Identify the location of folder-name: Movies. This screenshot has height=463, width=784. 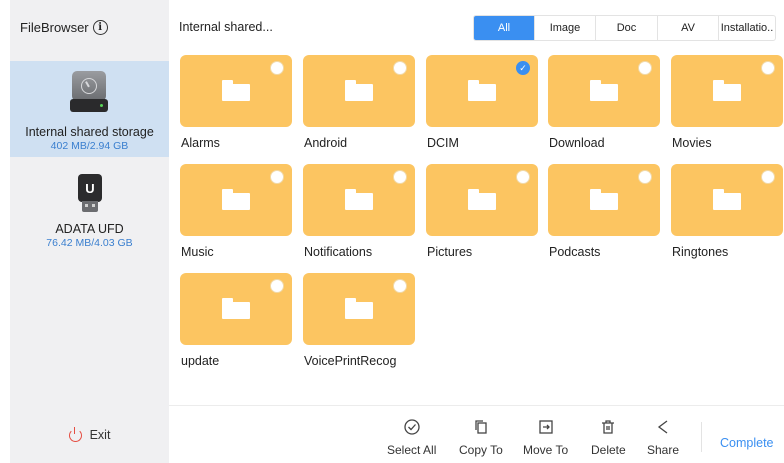
(692, 143).